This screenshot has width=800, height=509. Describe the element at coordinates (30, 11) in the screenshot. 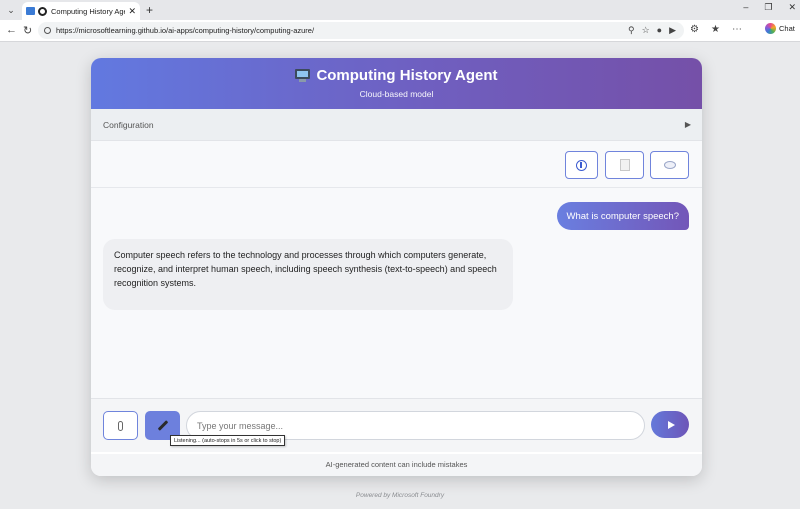

I see `tab-favicon-icon` at that location.